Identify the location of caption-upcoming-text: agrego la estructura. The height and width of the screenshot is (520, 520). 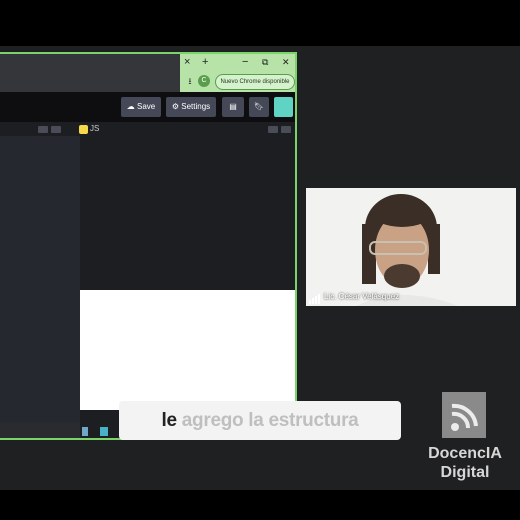
(267, 420).